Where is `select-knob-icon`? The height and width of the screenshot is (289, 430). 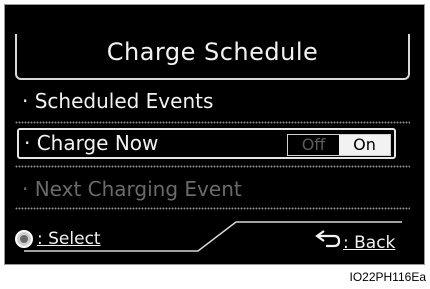 select-knob-icon is located at coordinates (24, 239).